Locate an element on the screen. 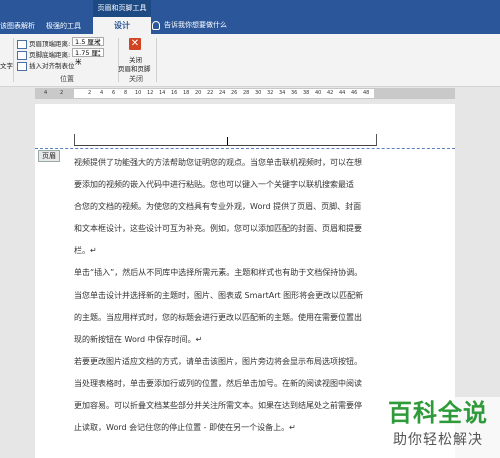 The height and width of the screenshot is (458, 500). ruler-tick: 28 is located at coordinates (246, 93).